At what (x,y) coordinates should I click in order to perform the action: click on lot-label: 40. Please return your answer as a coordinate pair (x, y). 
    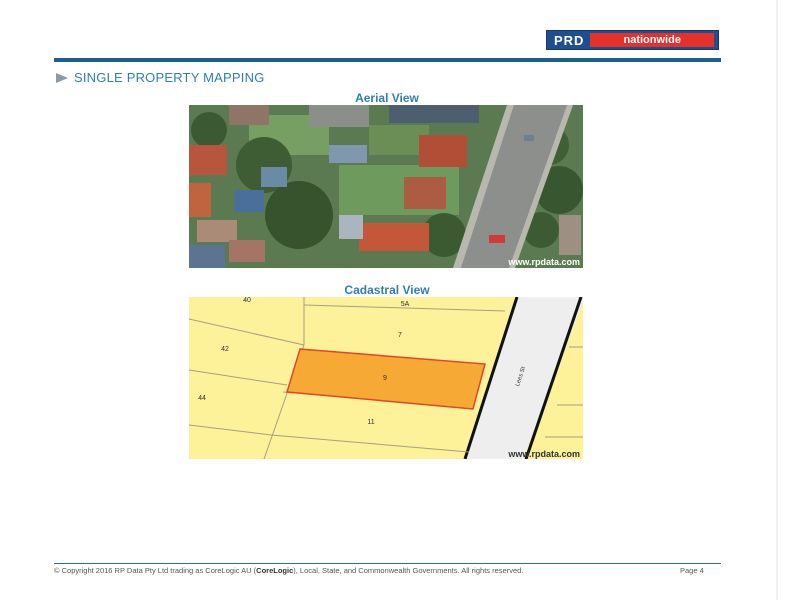
    Looking at the image, I should click on (247, 300).